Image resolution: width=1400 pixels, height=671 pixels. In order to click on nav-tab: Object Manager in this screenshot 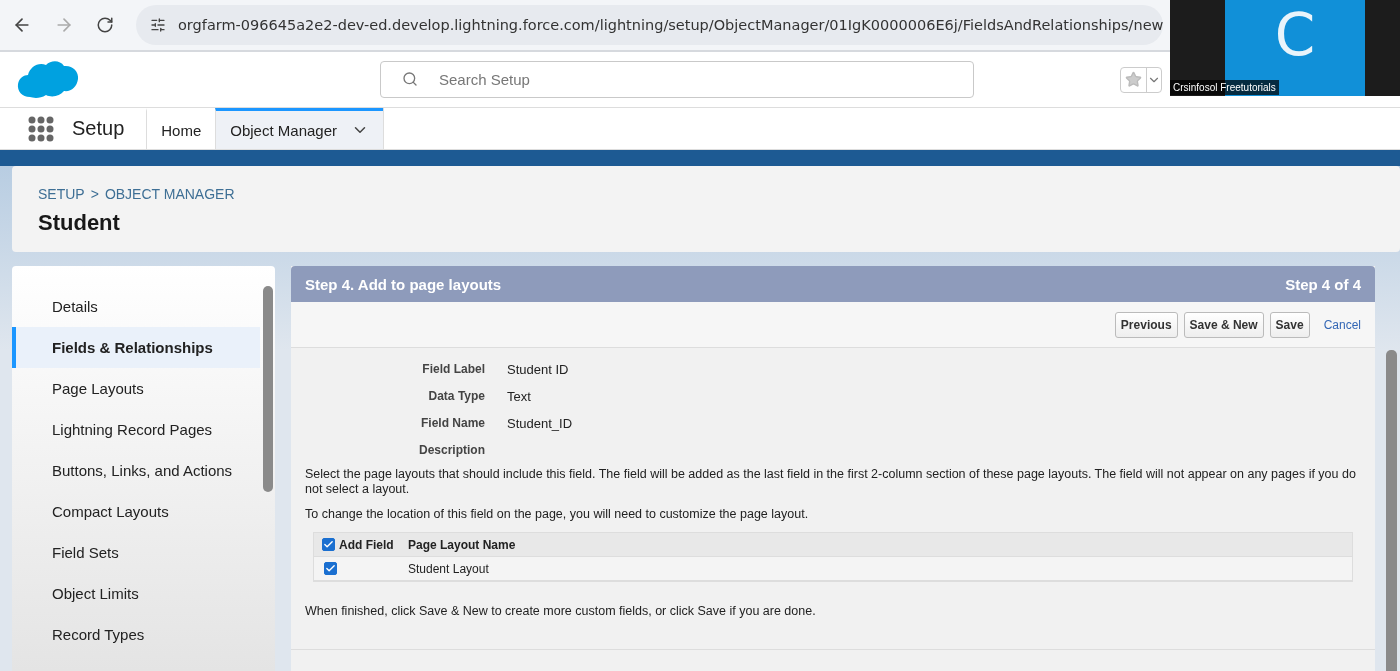, I will do `click(299, 128)`.